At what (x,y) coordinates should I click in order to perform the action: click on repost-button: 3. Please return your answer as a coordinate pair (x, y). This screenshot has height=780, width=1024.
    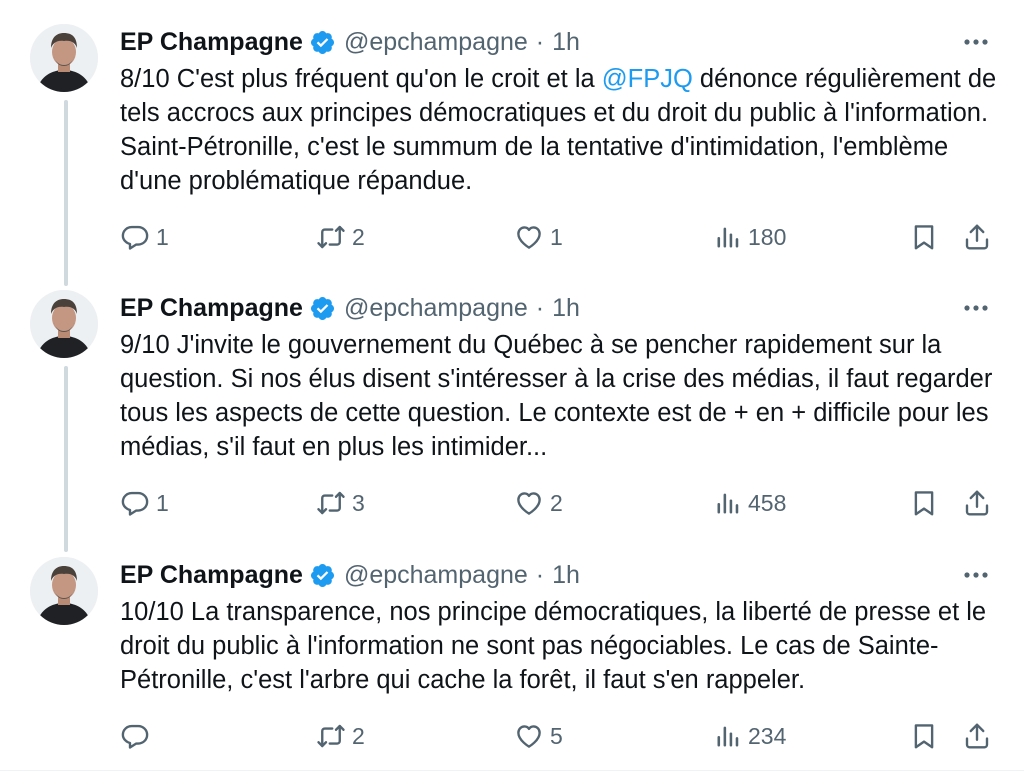
    Looking at the image, I should click on (340, 503).